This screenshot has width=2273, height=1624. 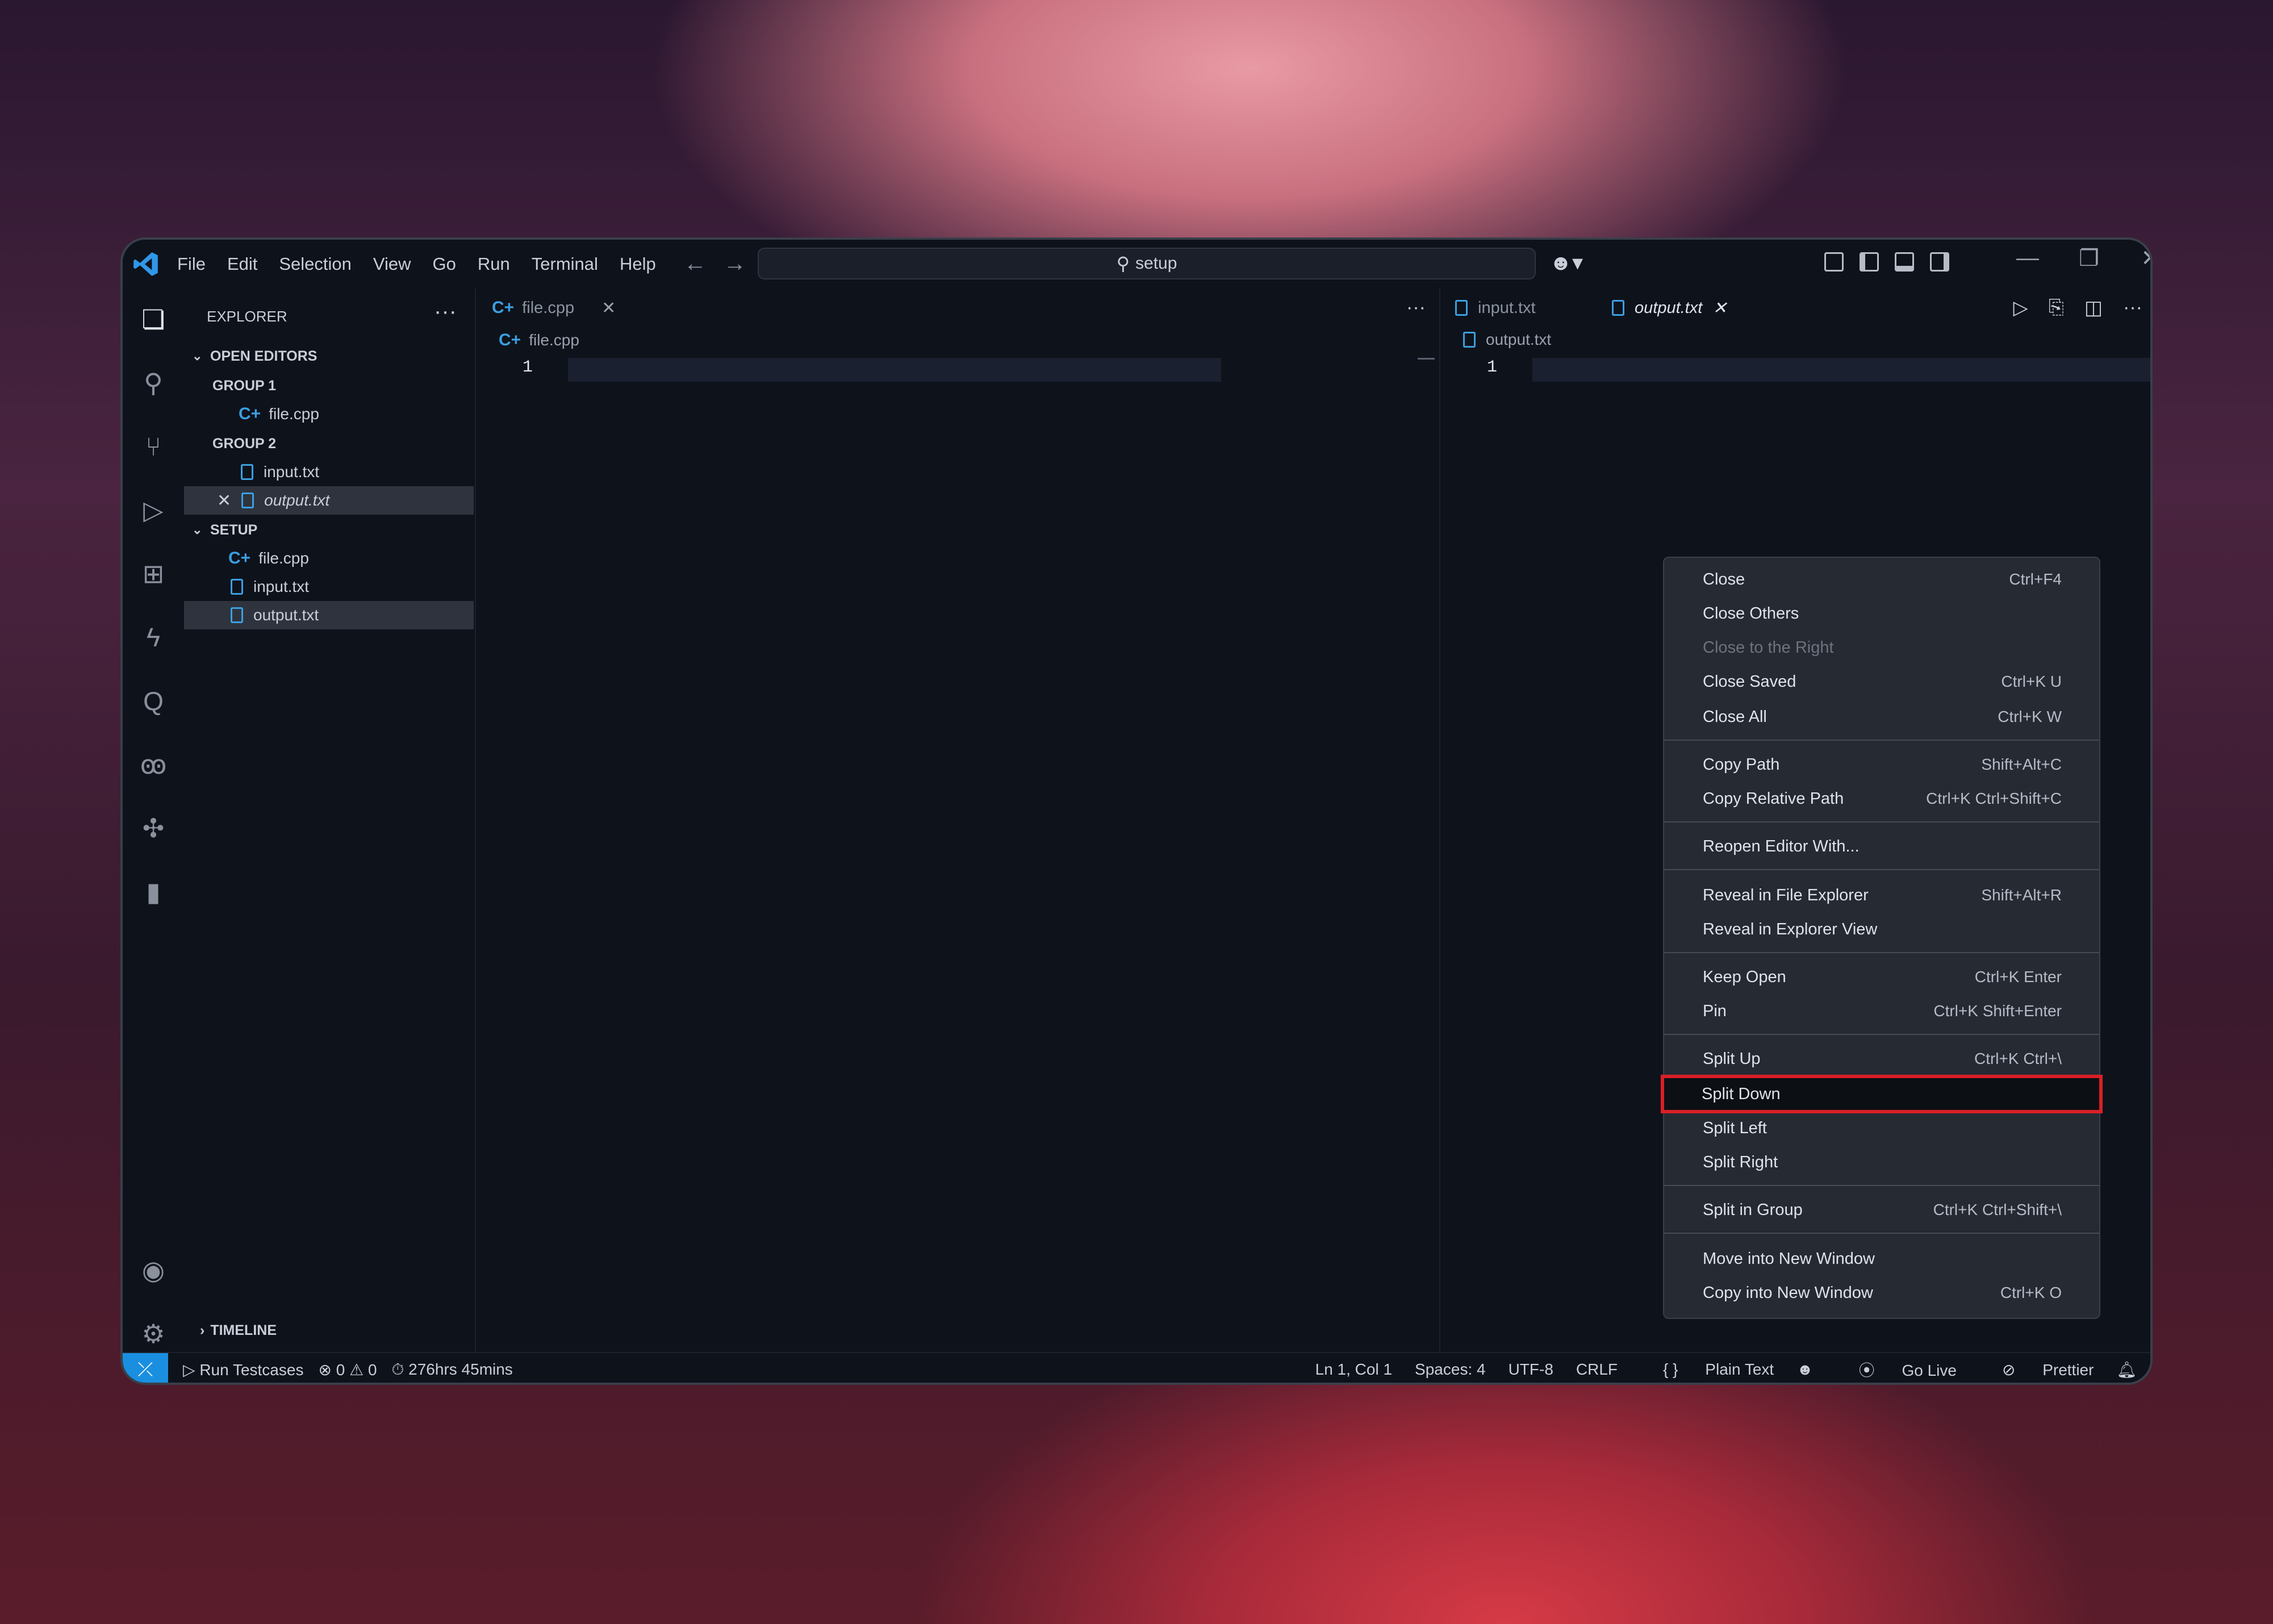 What do you see at coordinates (1507, 340) in the screenshot?
I see `breadcrumb: output.txt` at bounding box center [1507, 340].